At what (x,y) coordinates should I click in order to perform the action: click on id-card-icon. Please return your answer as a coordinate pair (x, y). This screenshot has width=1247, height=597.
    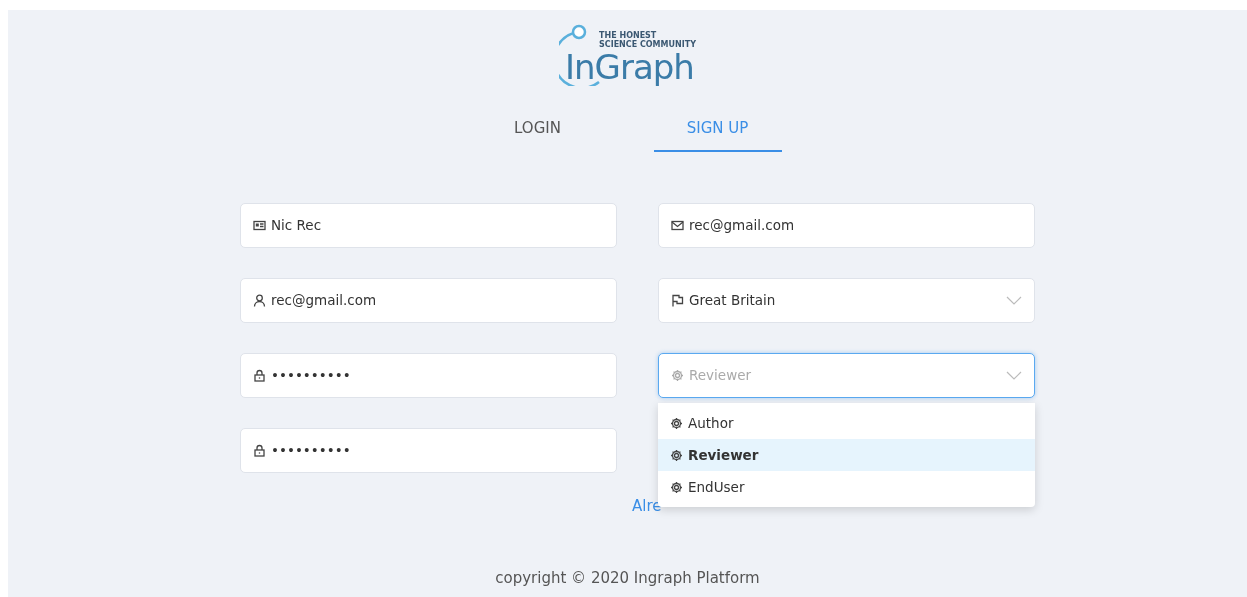
    Looking at the image, I should click on (259, 225).